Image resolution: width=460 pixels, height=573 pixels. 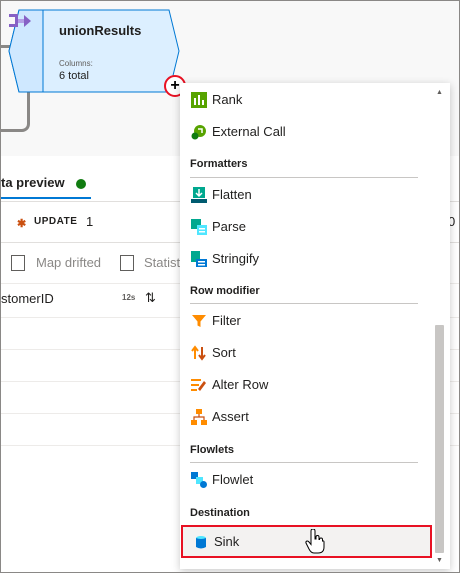 I want to click on menu-item-flatten: Flatten, so click(x=307, y=195).